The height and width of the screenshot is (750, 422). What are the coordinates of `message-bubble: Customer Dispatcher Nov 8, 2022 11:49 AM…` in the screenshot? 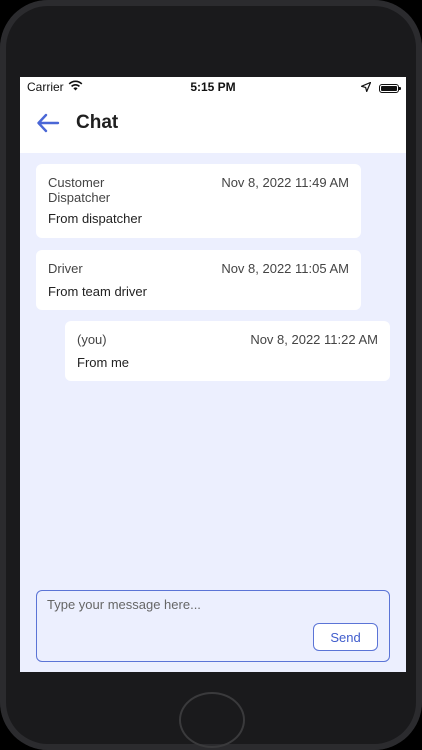 It's located at (198, 201).